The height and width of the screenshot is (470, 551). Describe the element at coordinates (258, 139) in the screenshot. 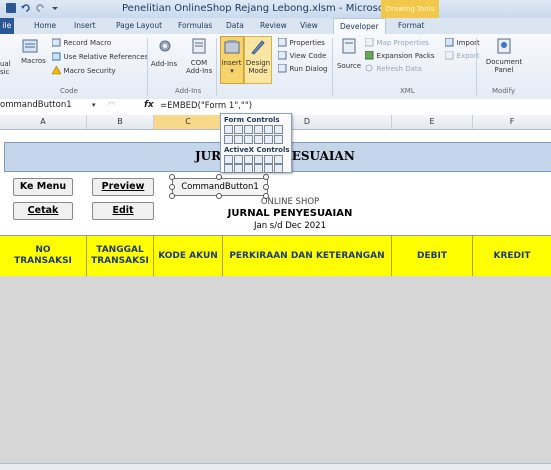

I see `form-text-field-icon` at that location.